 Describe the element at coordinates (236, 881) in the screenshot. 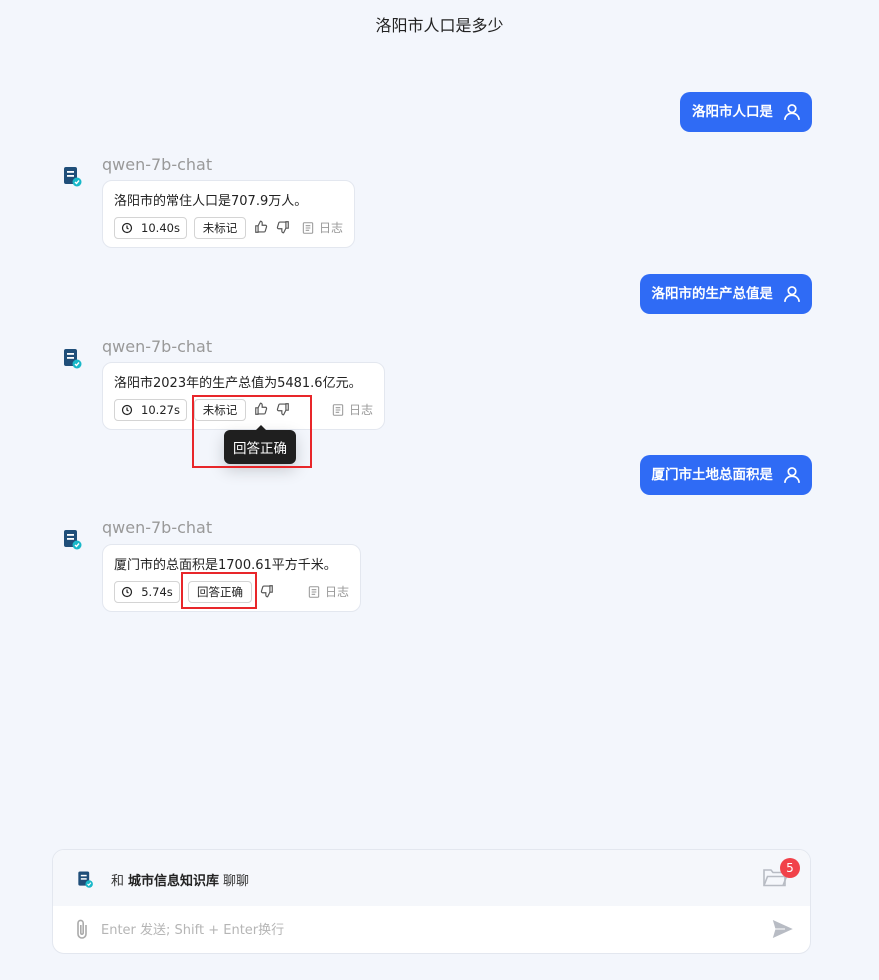

I see `kb-suffix: 聊聊` at that location.